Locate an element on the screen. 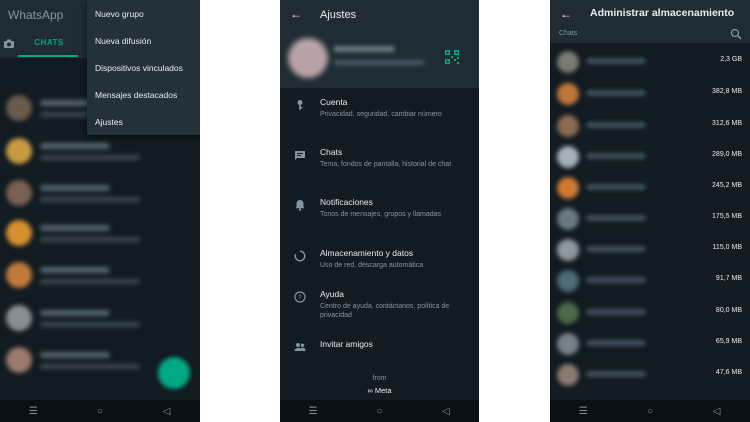  list-item: 91,7 MB is located at coordinates (650, 280).